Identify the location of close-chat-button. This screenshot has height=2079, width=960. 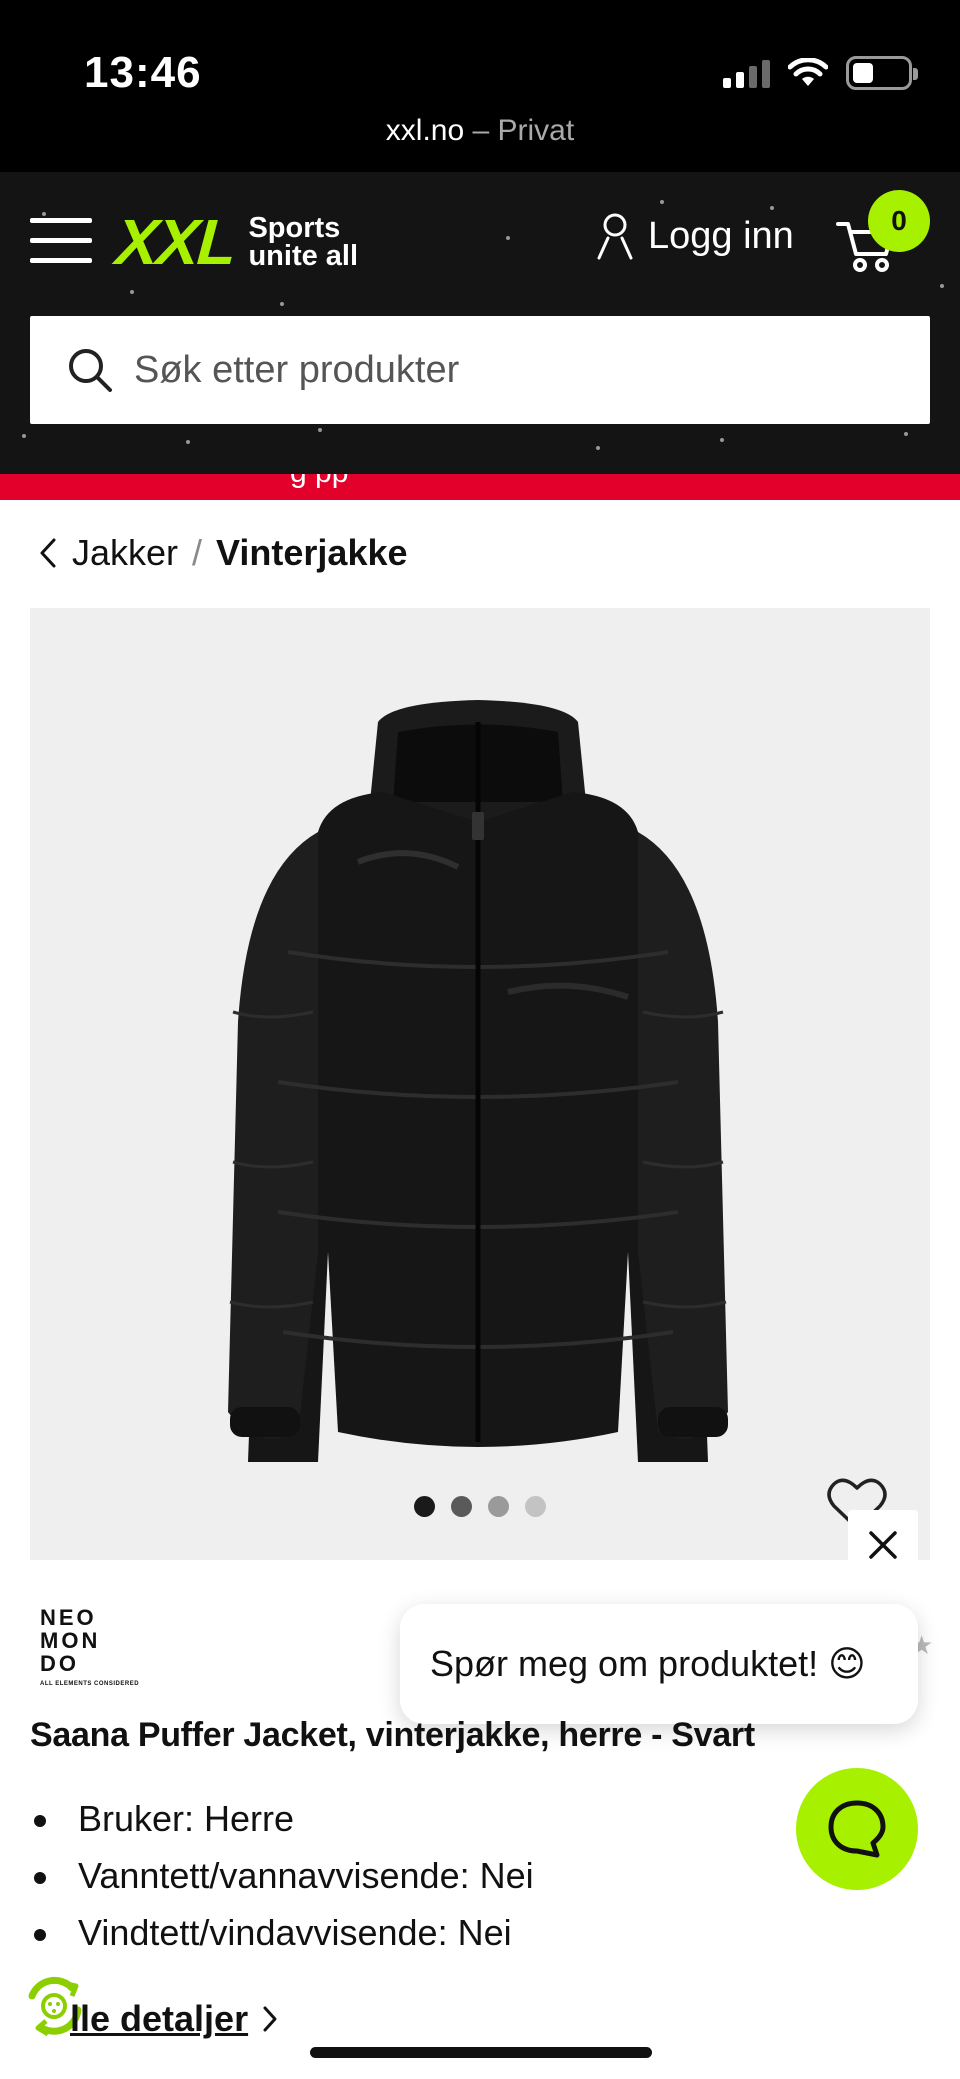
(883, 1545).